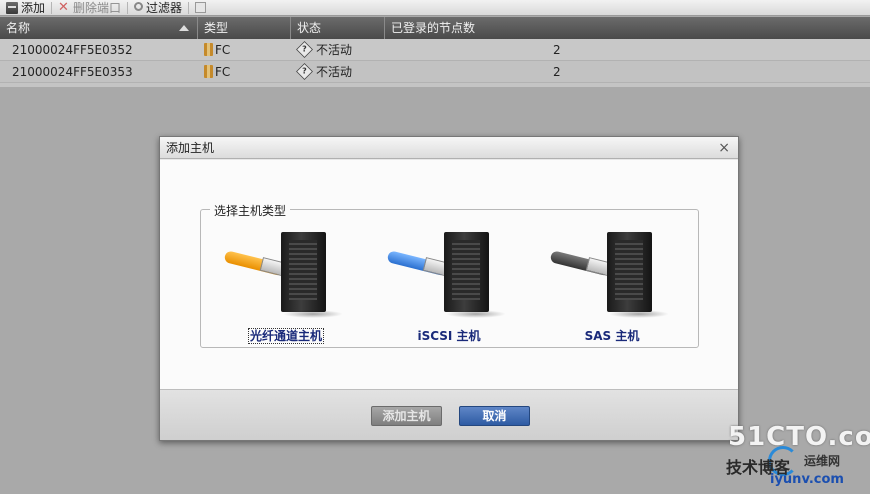  What do you see at coordinates (797, 457) in the screenshot?
I see `watermark: 51CTO.com 技术博客 运维网 iyunv.com` at bounding box center [797, 457].